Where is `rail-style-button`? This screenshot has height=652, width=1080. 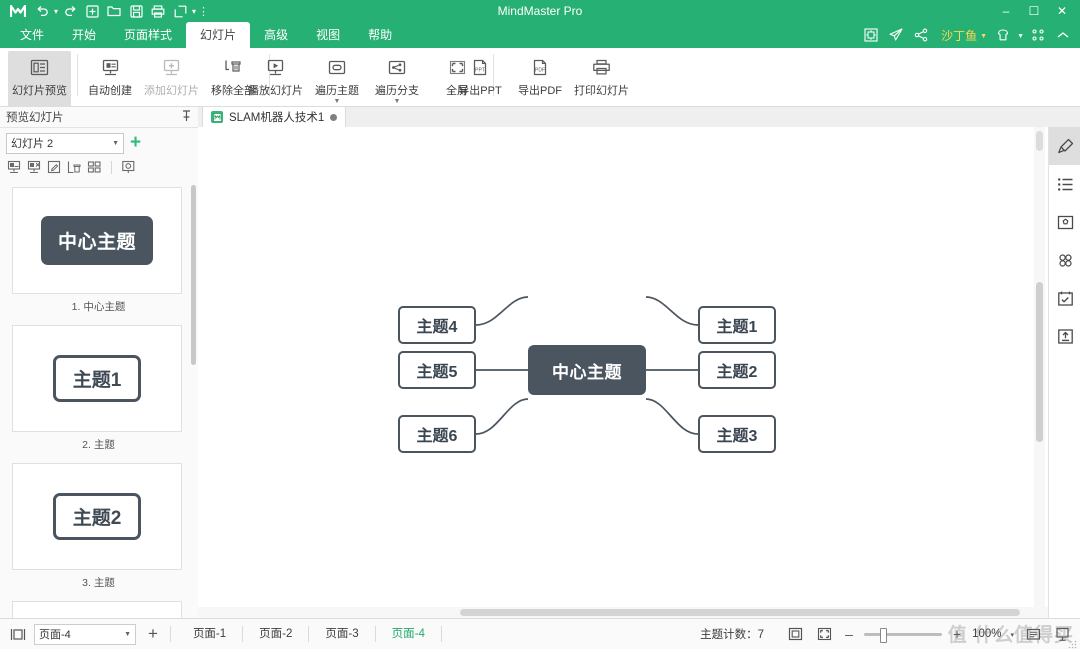
rail-style-button is located at coordinates (1064, 146).